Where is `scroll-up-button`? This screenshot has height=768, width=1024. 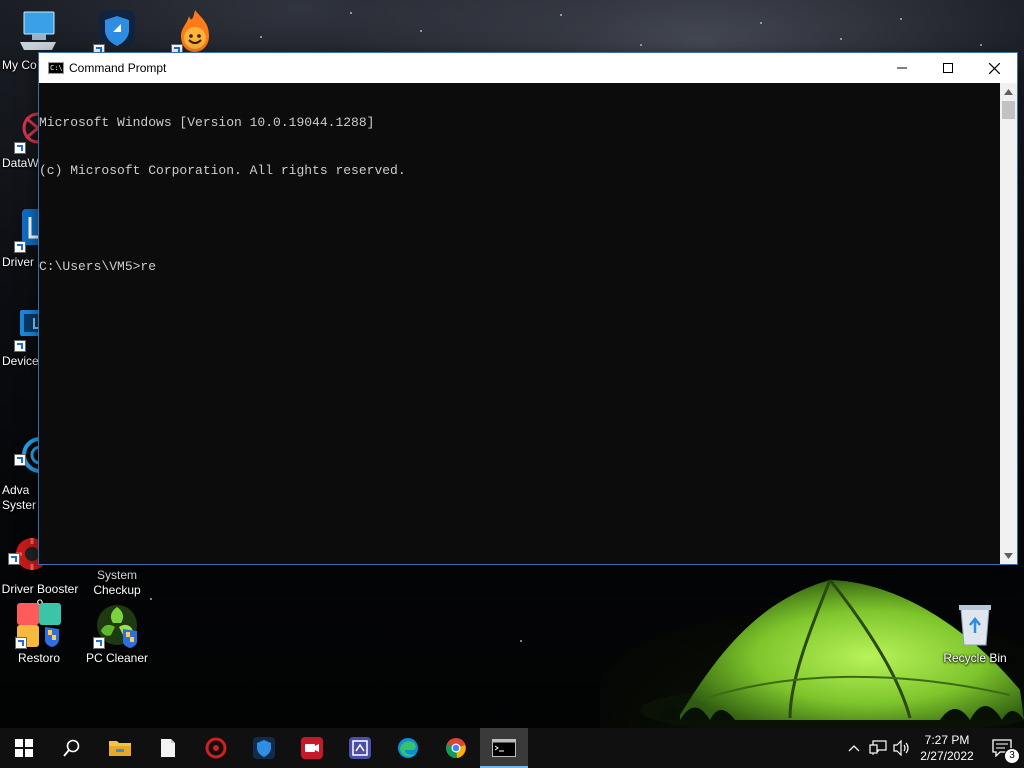 scroll-up-button is located at coordinates (1008, 91).